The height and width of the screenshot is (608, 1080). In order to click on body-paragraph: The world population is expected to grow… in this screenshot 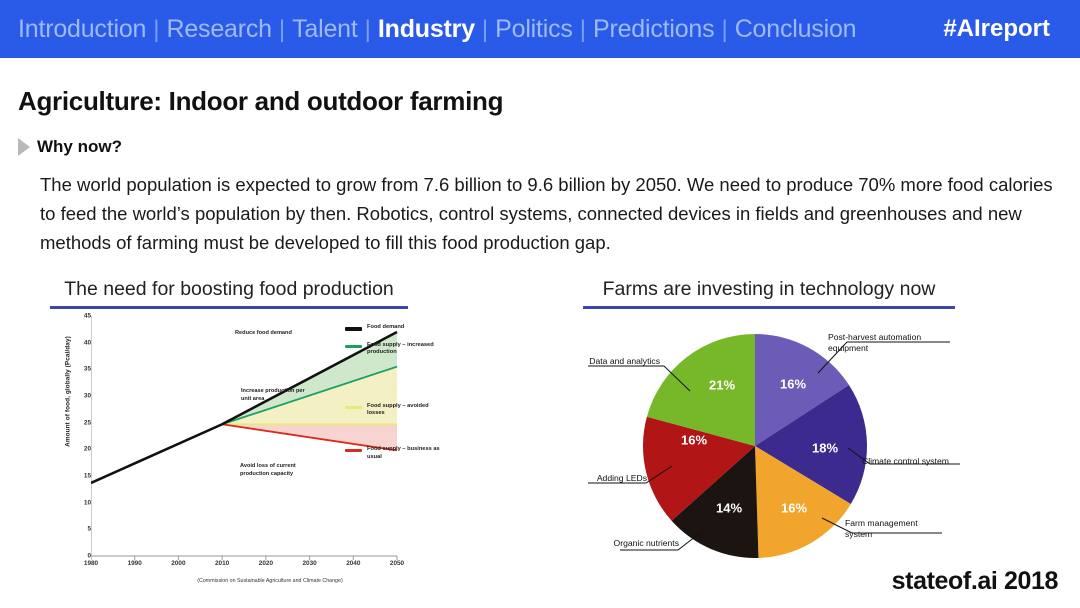, I will do `click(546, 213)`.